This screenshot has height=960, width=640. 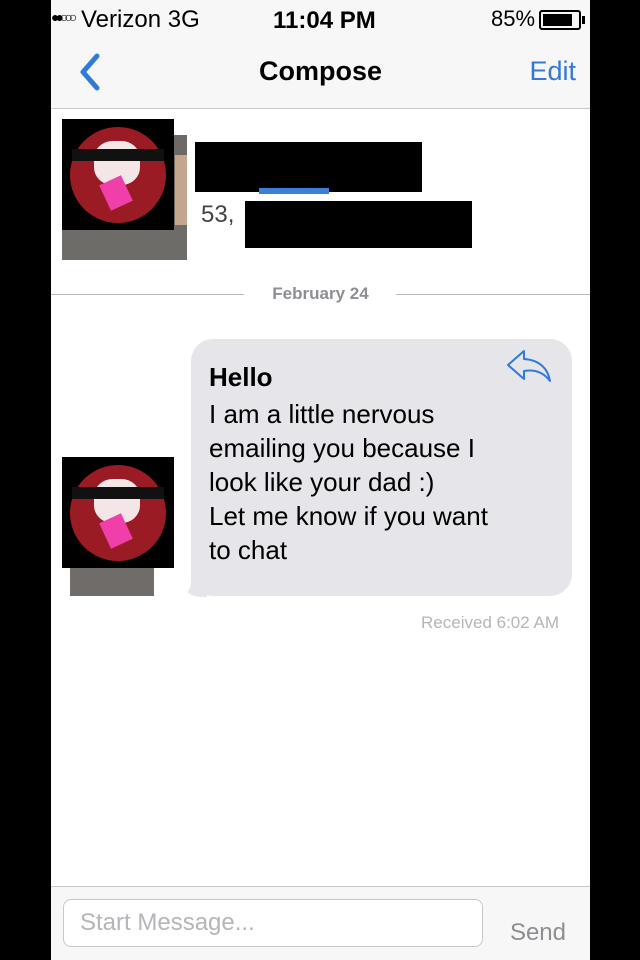 What do you see at coordinates (493, 294) in the screenshot?
I see `divider-right` at bounding box center [493, 294].